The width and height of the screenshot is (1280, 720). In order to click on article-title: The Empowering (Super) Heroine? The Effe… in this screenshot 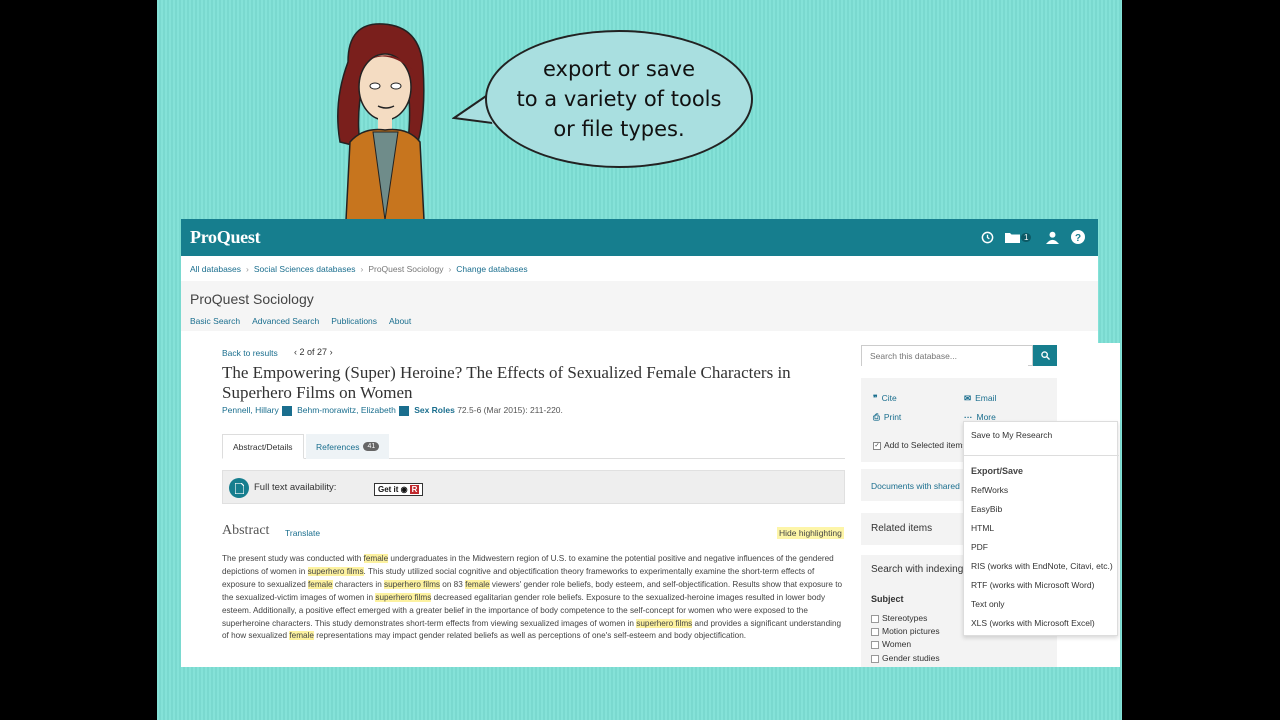, I will do `click(506, 382)`.